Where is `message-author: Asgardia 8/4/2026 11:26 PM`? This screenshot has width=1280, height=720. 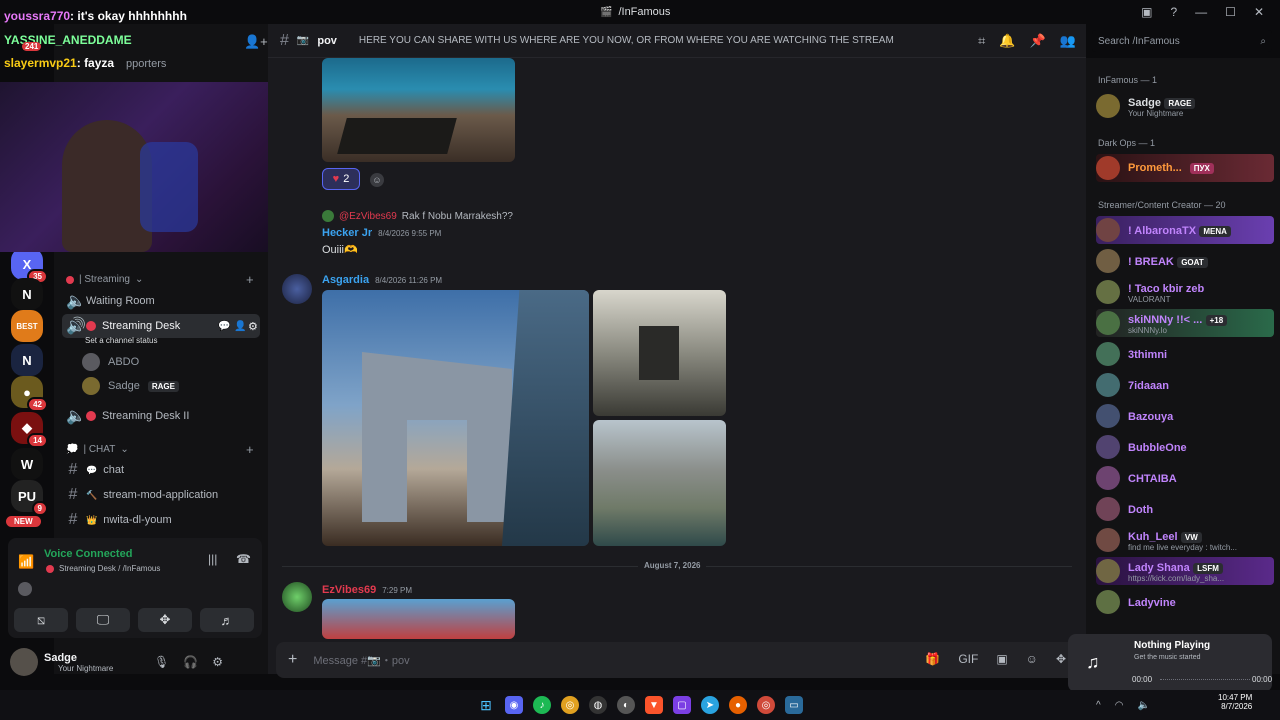 message-author: Asgardia 8/4/2026 11:26 PM is located at coordinates (382, 280).